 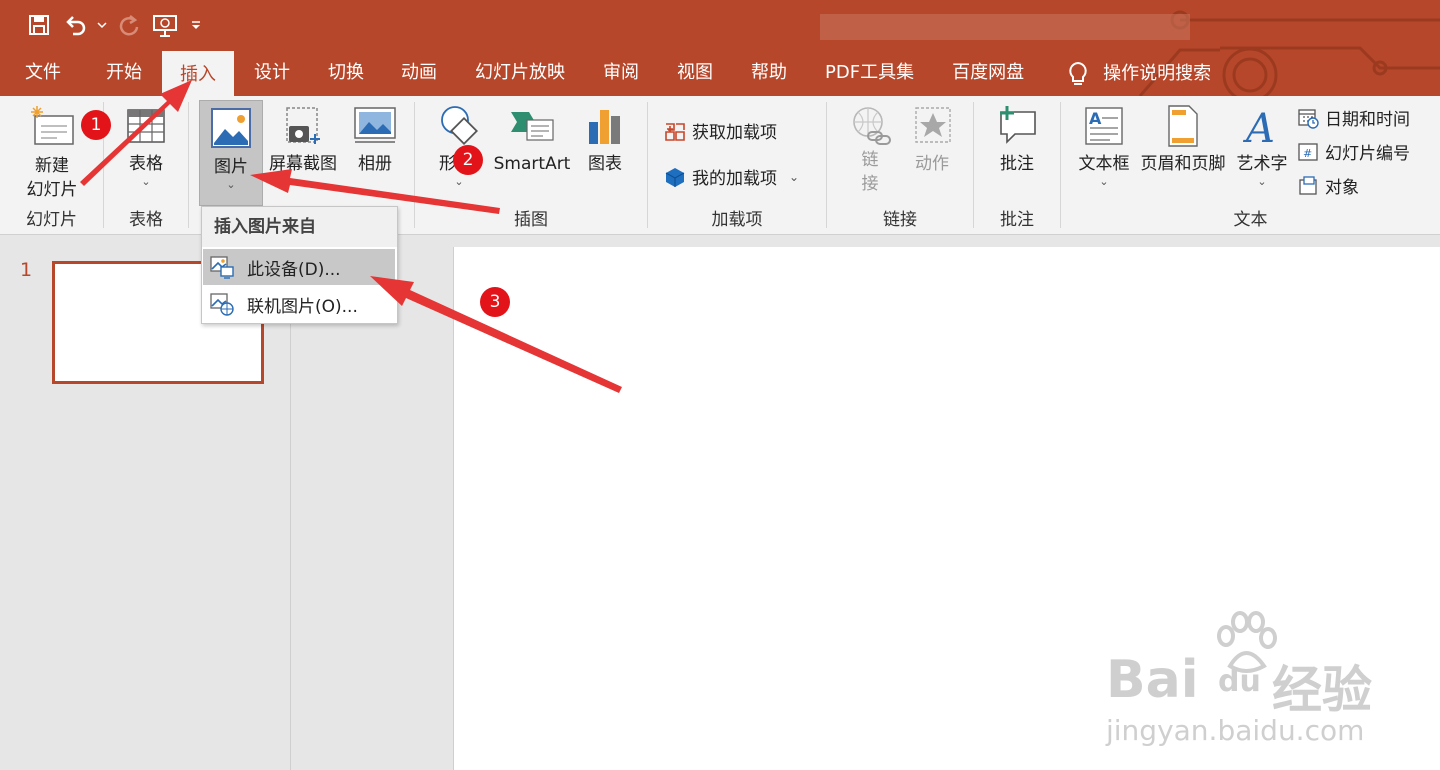 What do you see at coordinates (146, 126) in the screenshot?
I see `table-icon` at bounding box center [146, 126].